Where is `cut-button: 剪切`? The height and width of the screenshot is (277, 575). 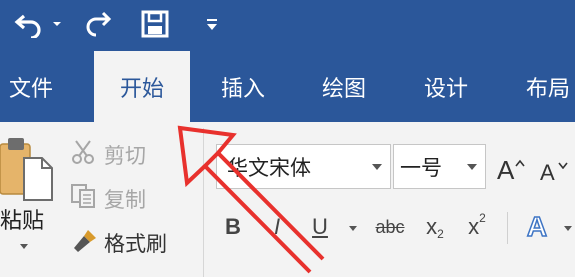 cut-button: 剪切 is located at coordinates (108, 154).